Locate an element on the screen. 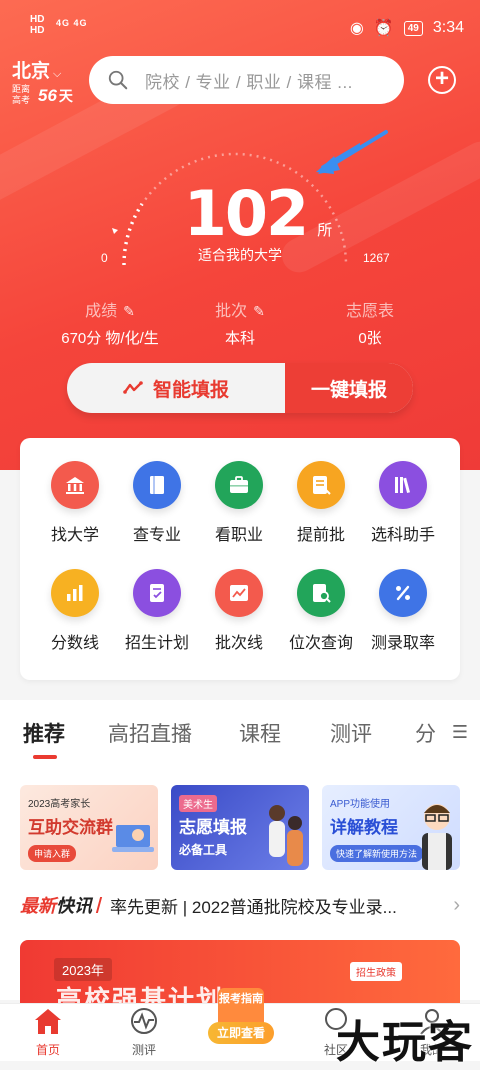  feature-label: 批次线 is located at coordinates (238, 643).